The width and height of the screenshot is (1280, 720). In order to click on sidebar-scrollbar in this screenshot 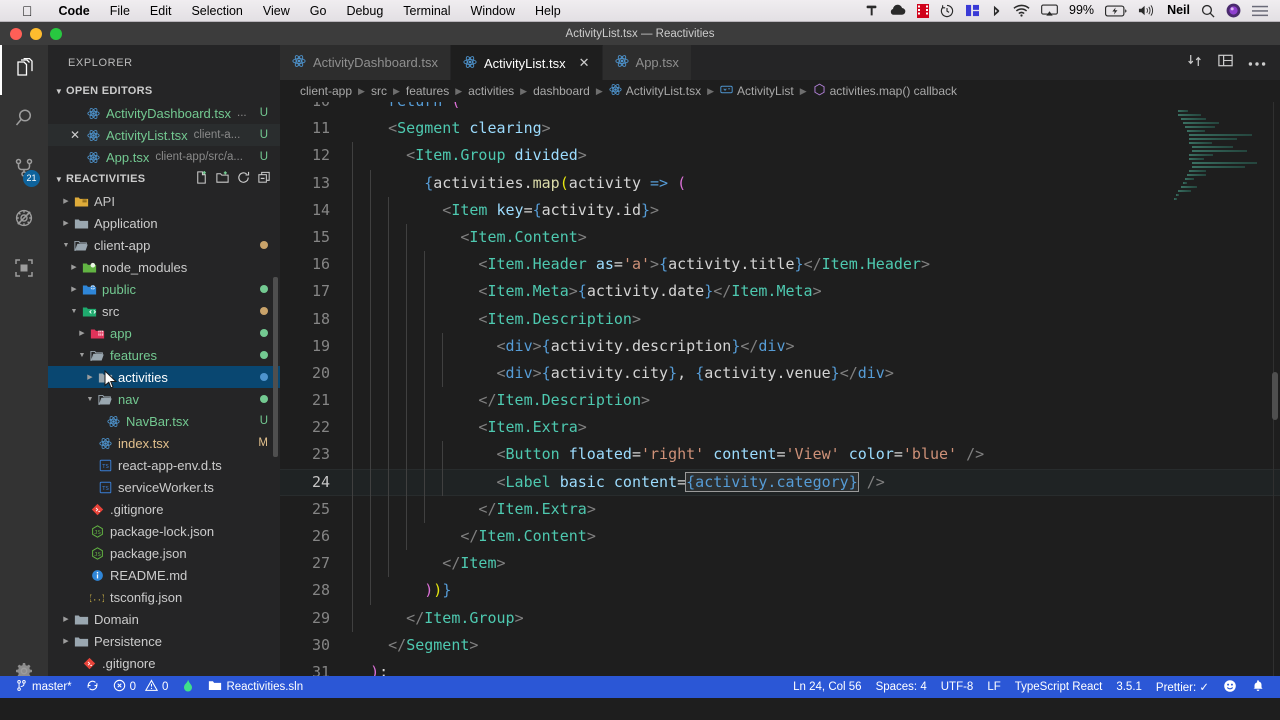, I will do `click(275, 367)`.